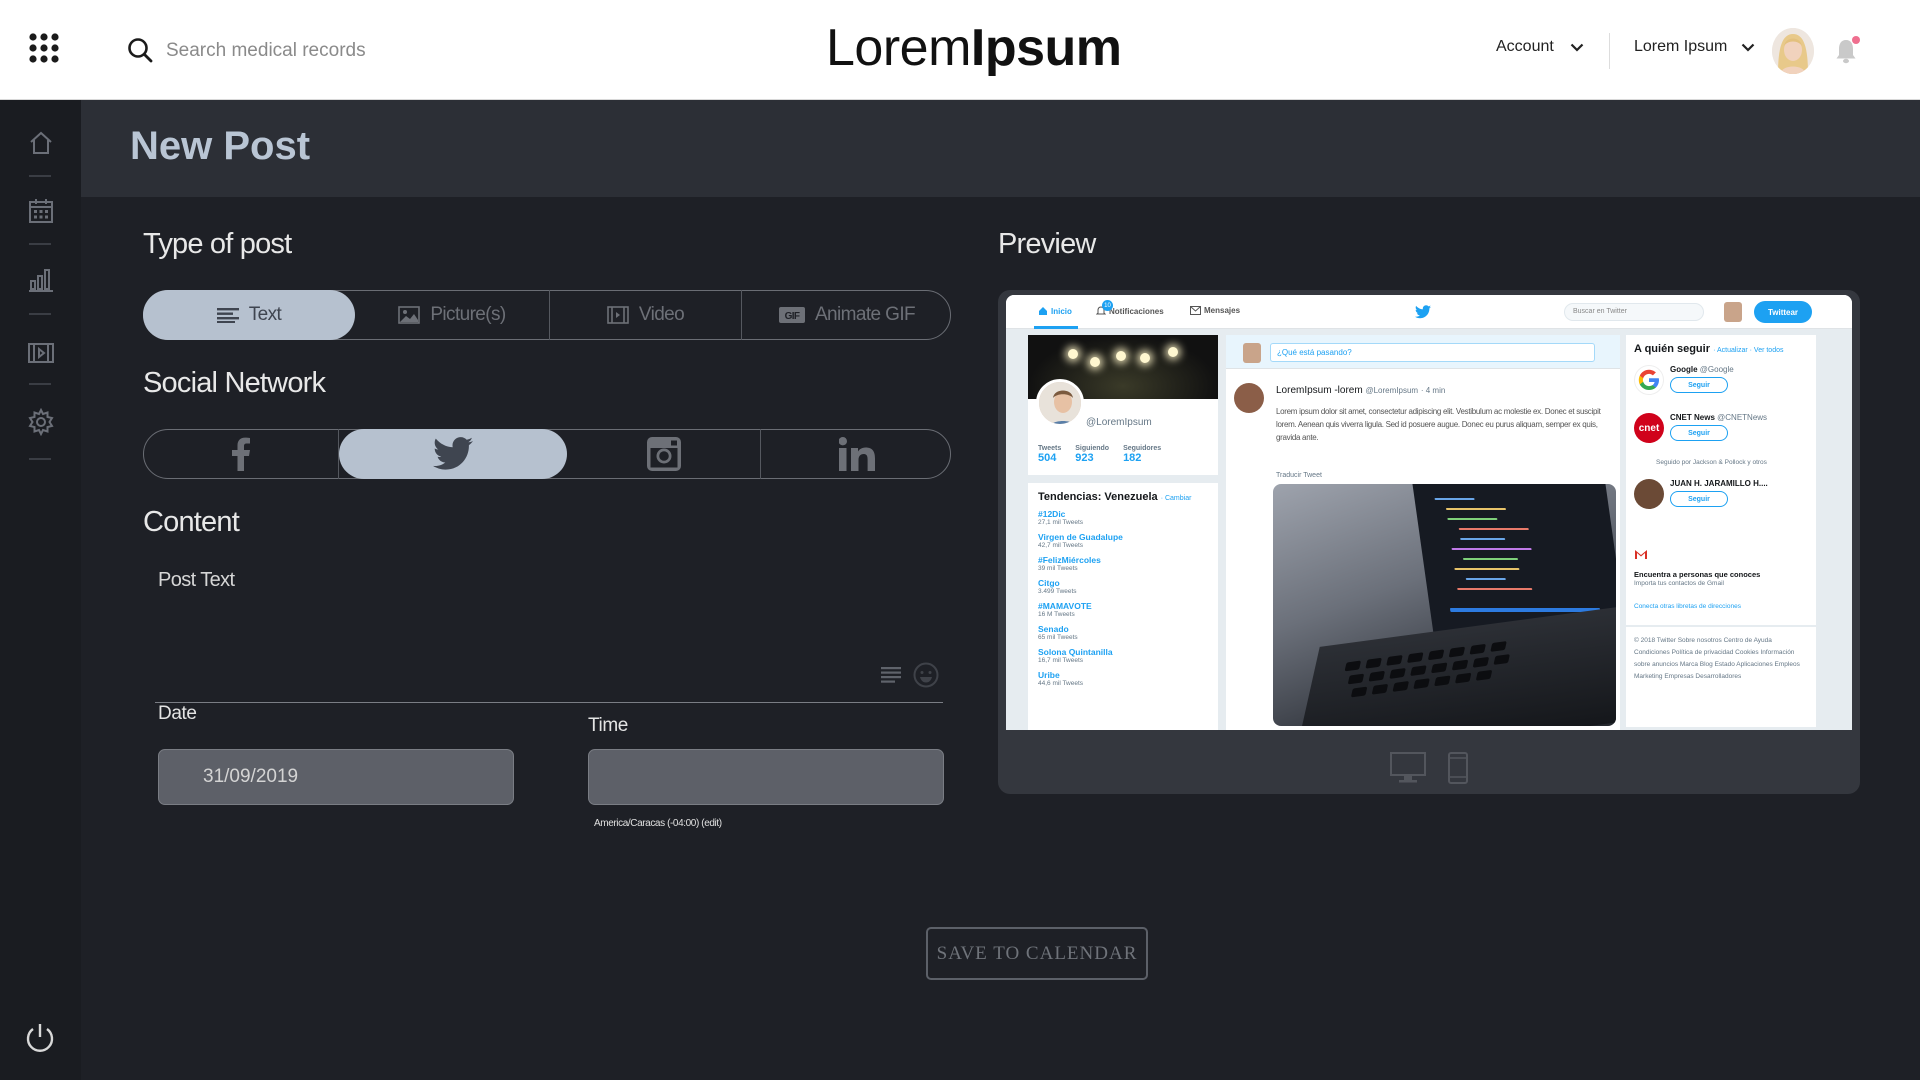 The height and width of the screenshot is (1080, 1920). I want to click on post-type-picture: Picture(s), so click(452, 315).